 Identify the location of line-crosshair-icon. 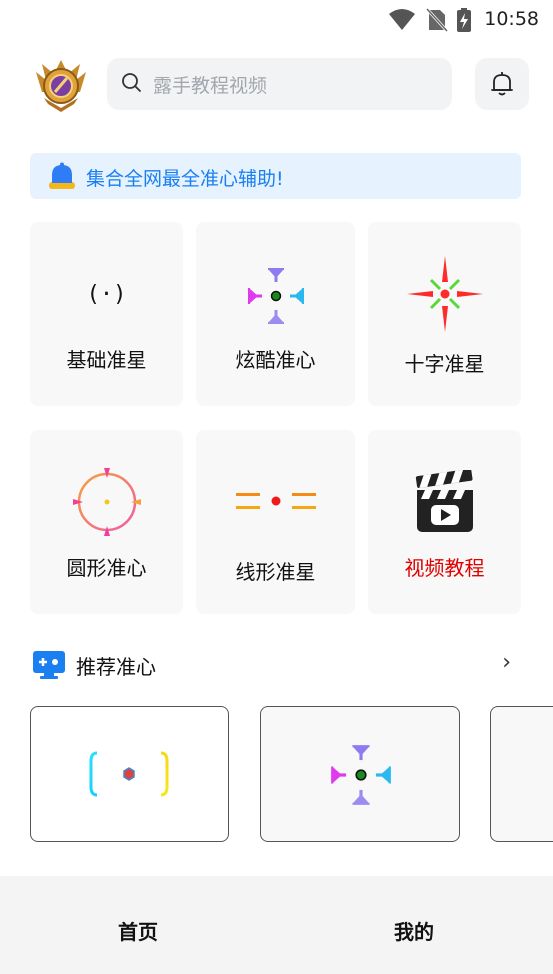
(275, 501).